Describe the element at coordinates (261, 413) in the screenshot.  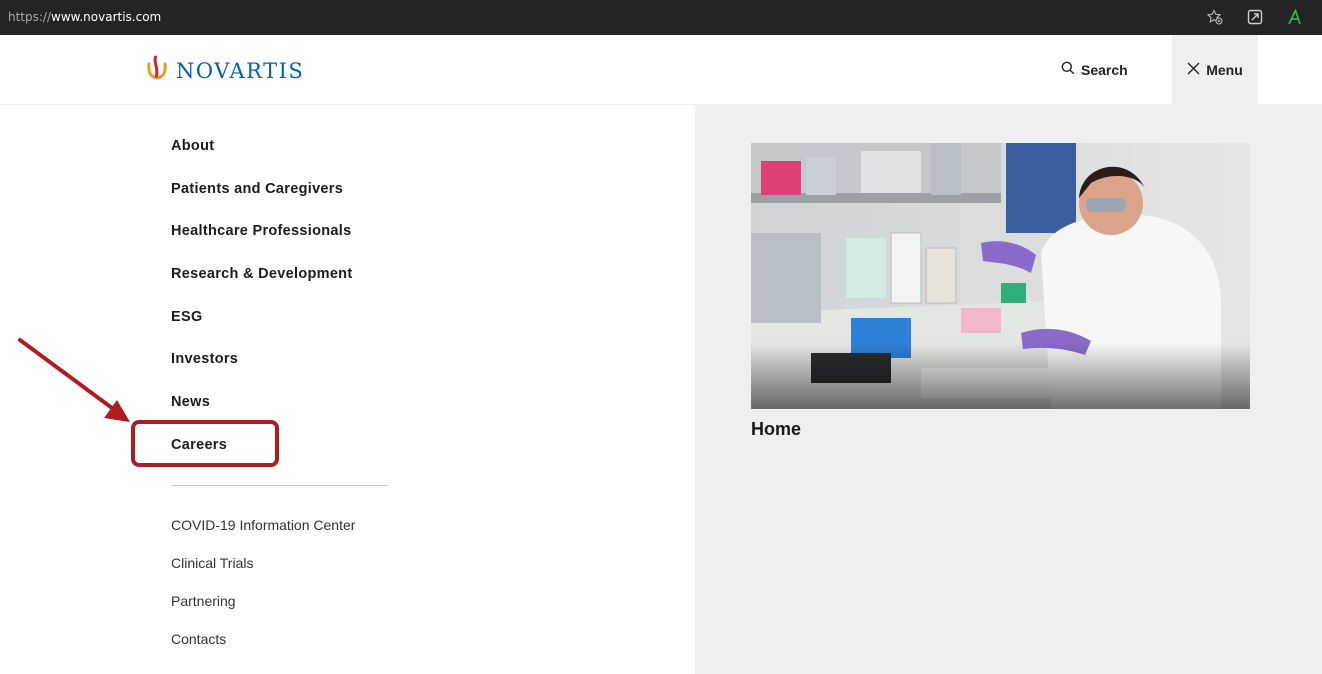
I see `nav-item-news: News` at that location.